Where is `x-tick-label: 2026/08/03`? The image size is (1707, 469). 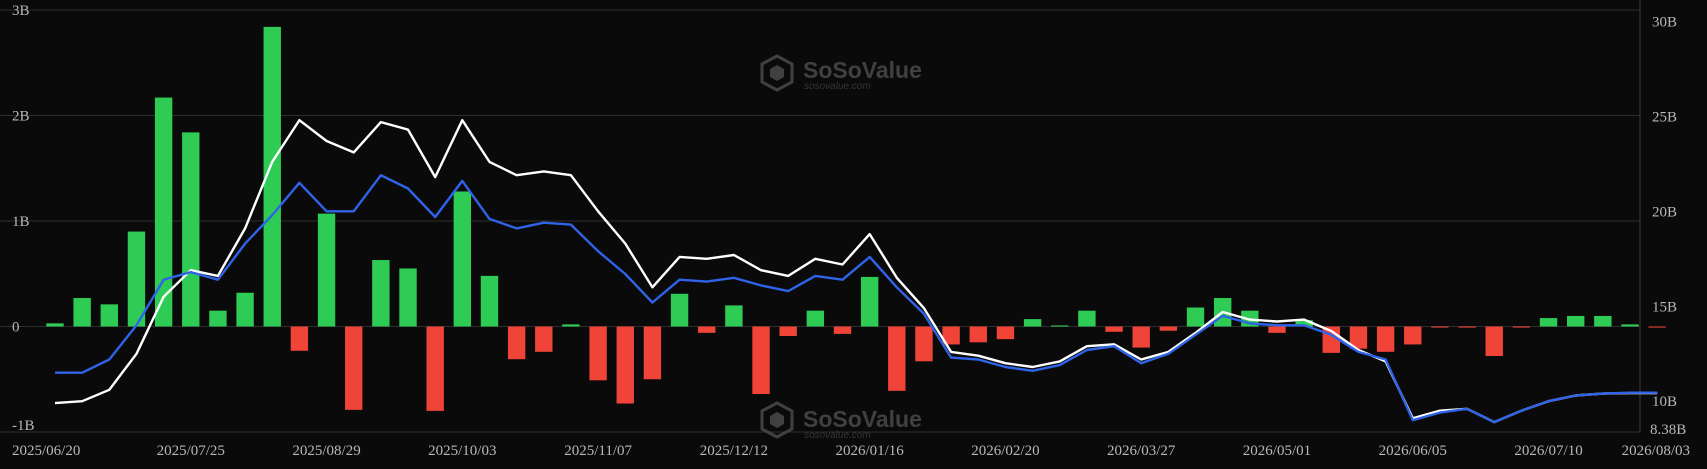 x-tick-label: 2026/08/03 is located at coordinates (1656, 451).